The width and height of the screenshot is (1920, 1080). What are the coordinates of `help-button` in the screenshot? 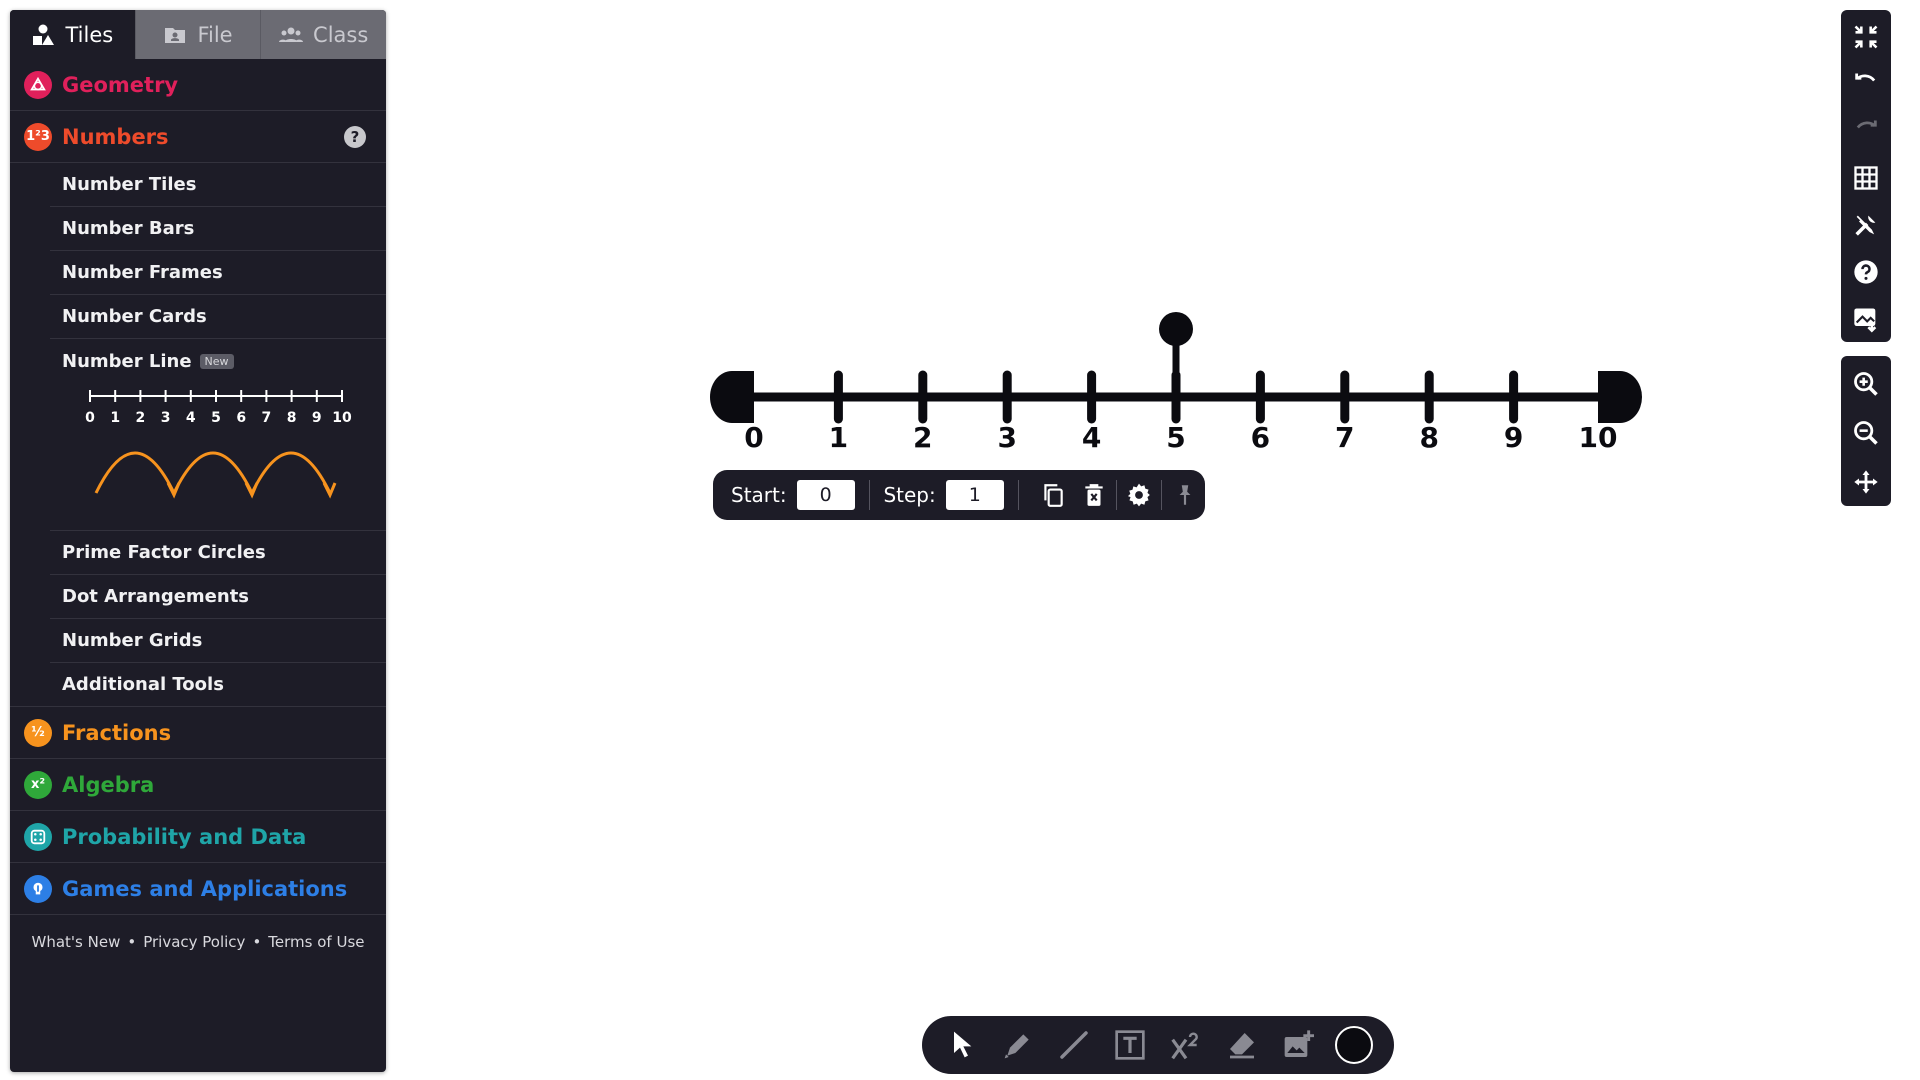 It's located at (1866, 271).